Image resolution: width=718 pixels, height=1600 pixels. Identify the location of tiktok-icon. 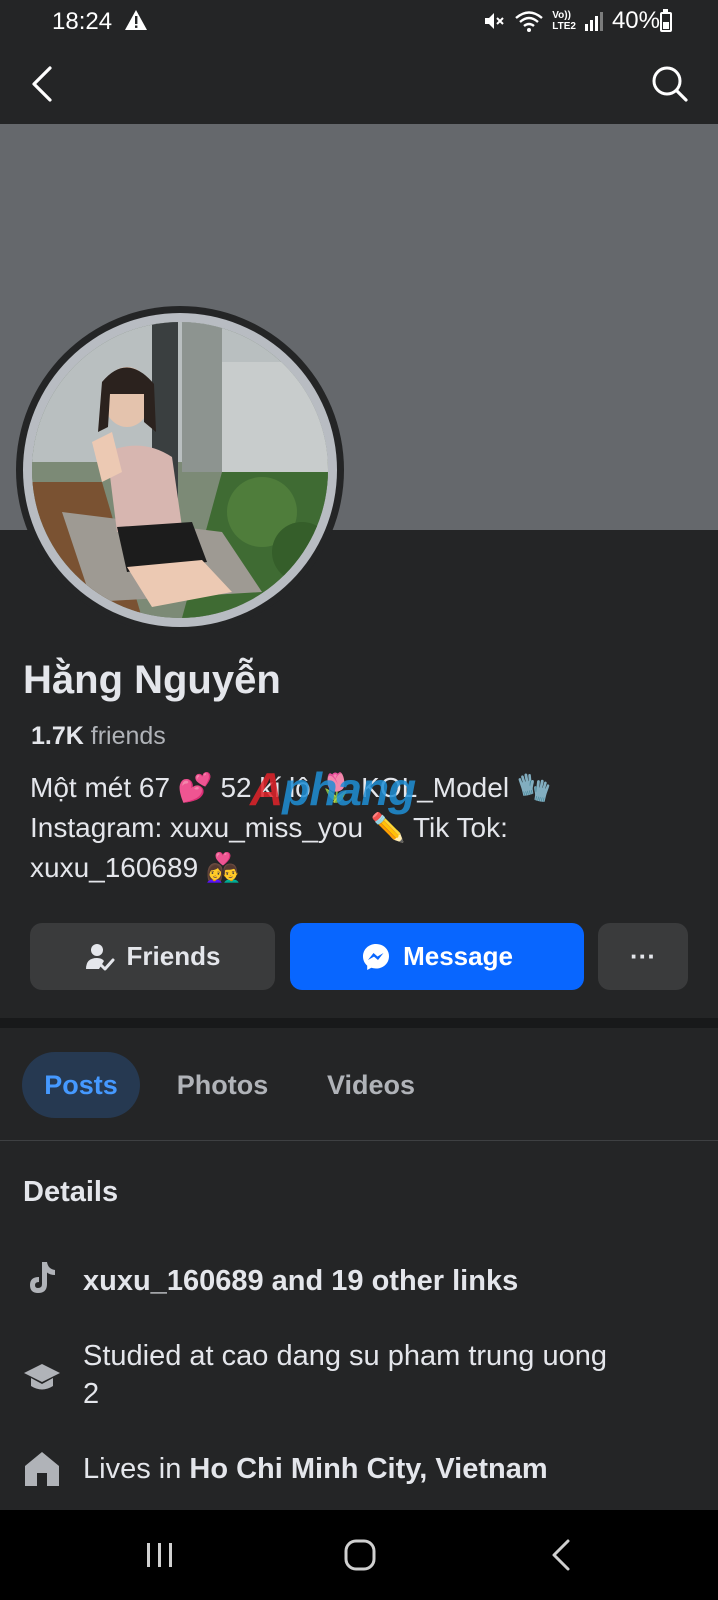
(42, 1277).